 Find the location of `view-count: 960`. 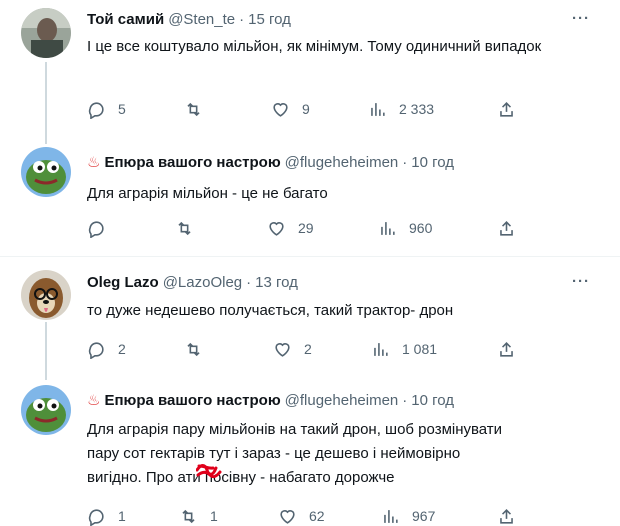

view-count: 960 is located at coordinates (421, 228).